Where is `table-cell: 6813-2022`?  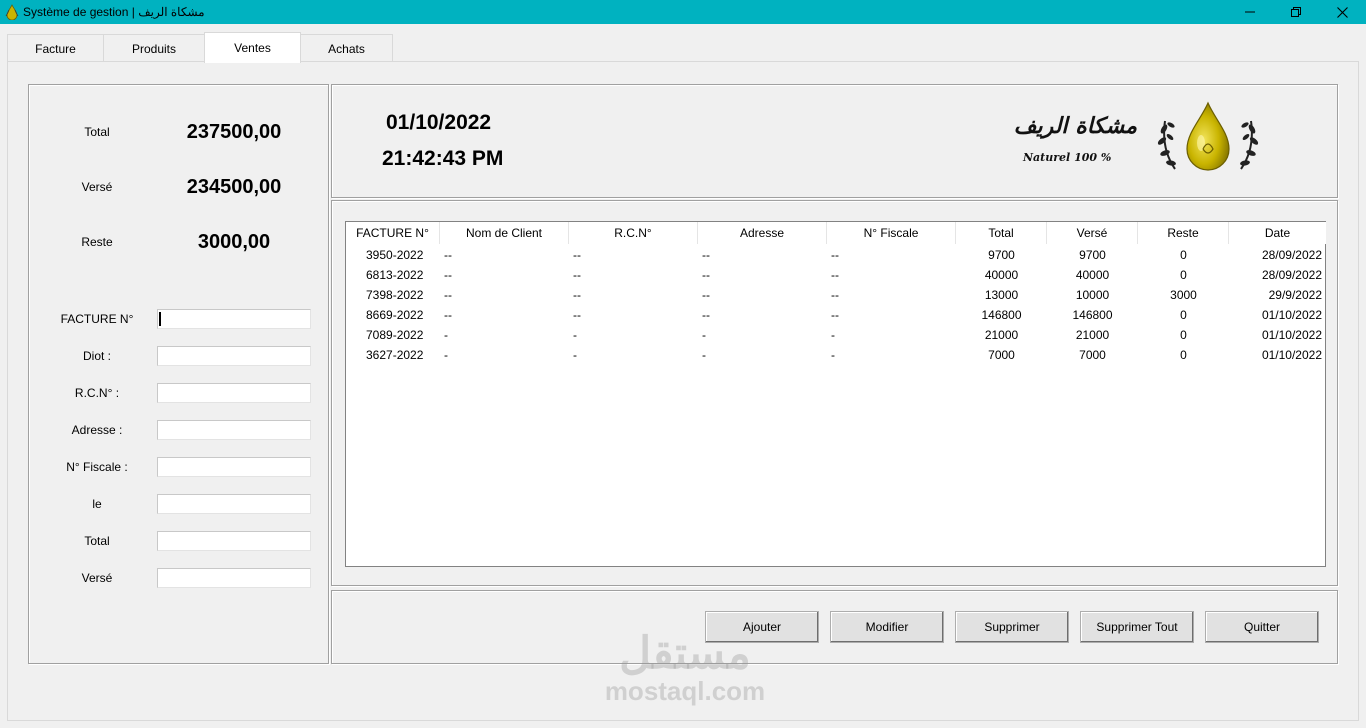
table-cell: 6813-2022 is located at coordinates (395, 275).